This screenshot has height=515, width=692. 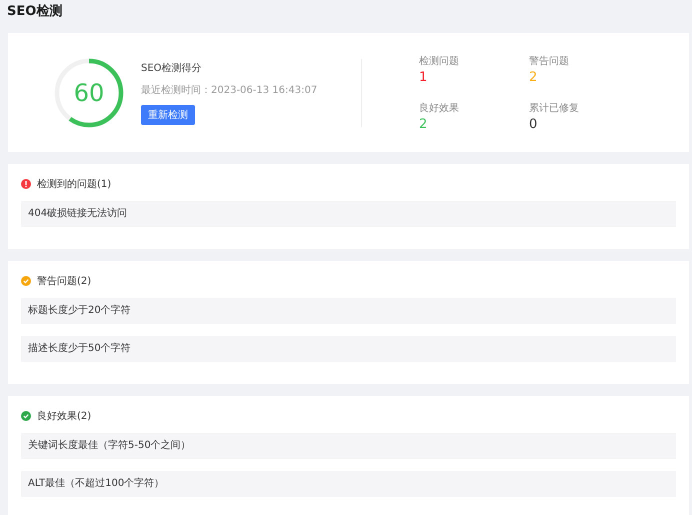 What do you see at coordinates (439, 108) in the screenshot?
I see `stat-label: 良好效果` at bounding box center [439, 108].